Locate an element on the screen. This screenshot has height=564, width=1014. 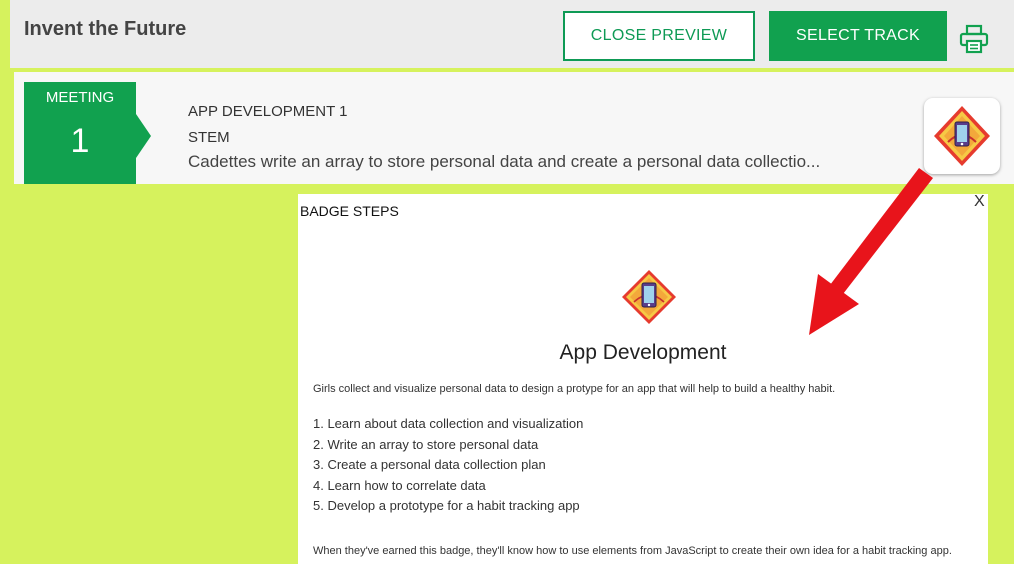
select-track-button: SELECT TRACK is located at coordinates (858, 36).